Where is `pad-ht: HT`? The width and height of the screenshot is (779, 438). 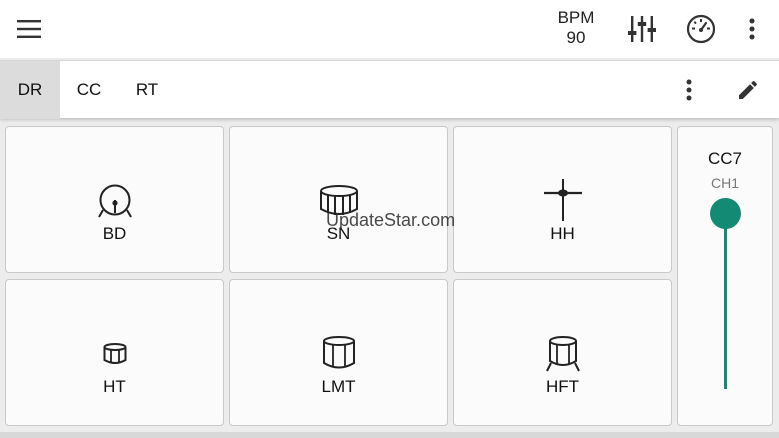 pad-ht: HT is located at coordinates (114, 352).